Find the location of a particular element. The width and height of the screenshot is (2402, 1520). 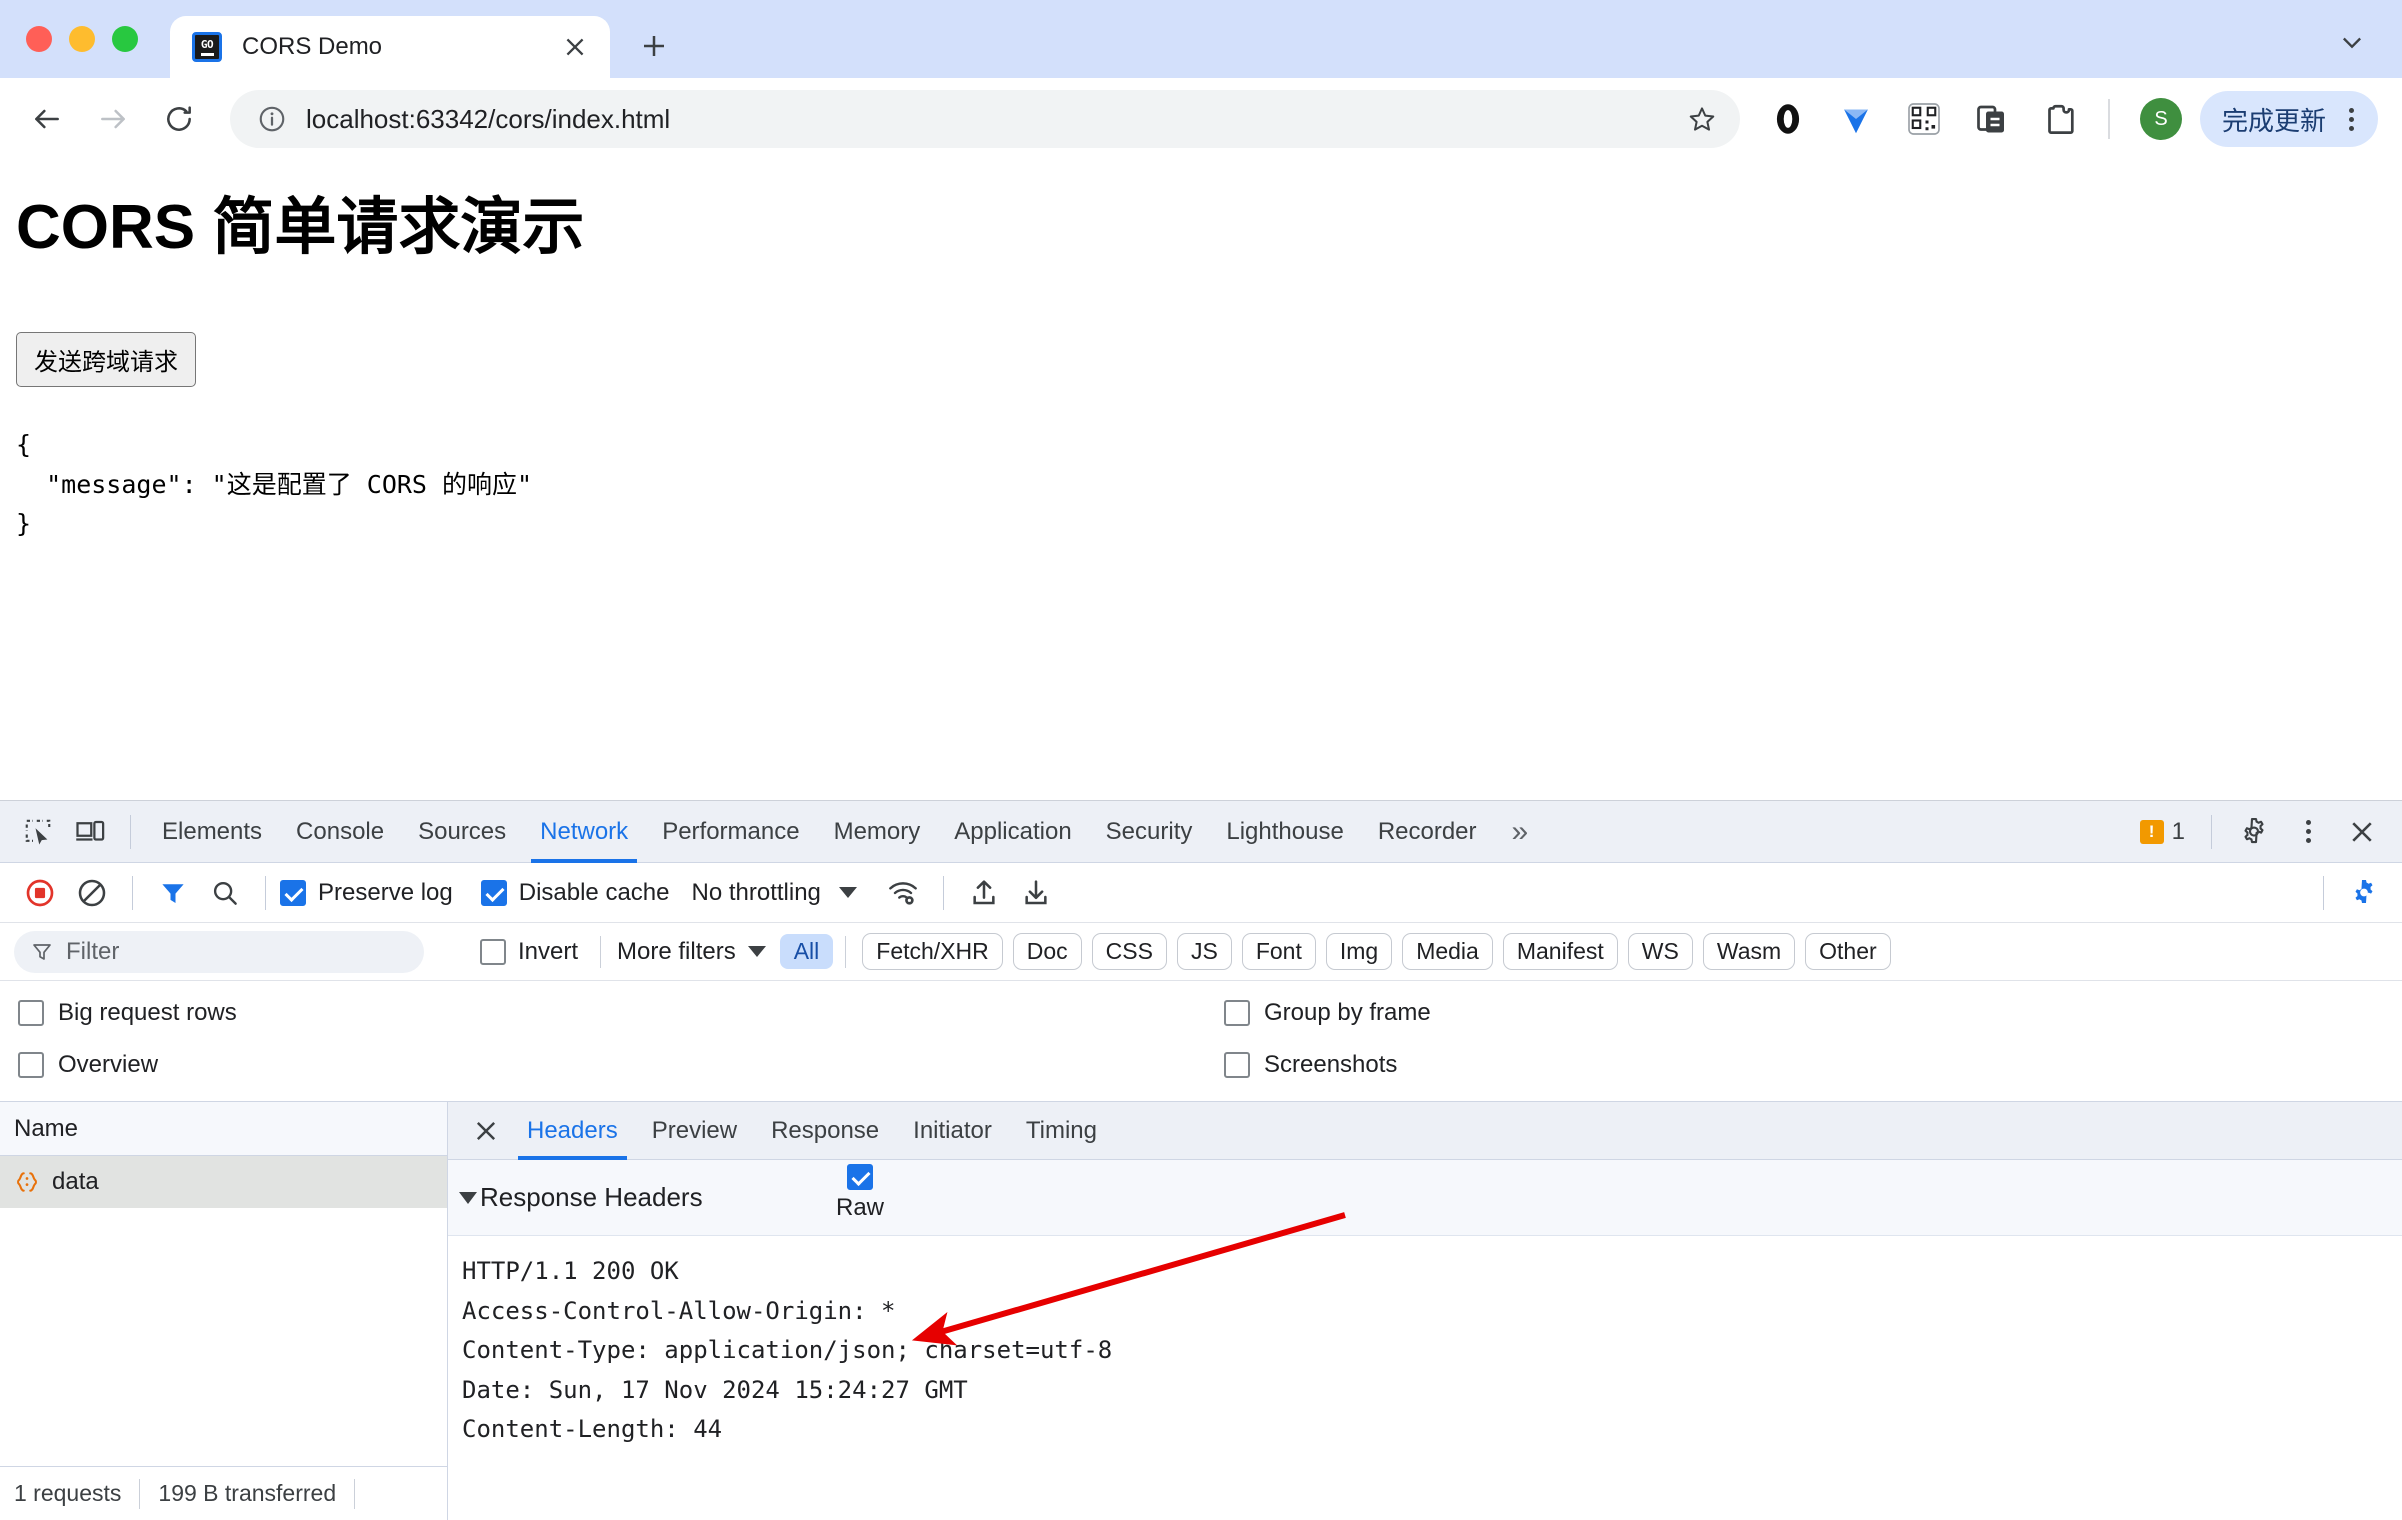

filter-type-other: Other is located at coordinates (1848, 951).